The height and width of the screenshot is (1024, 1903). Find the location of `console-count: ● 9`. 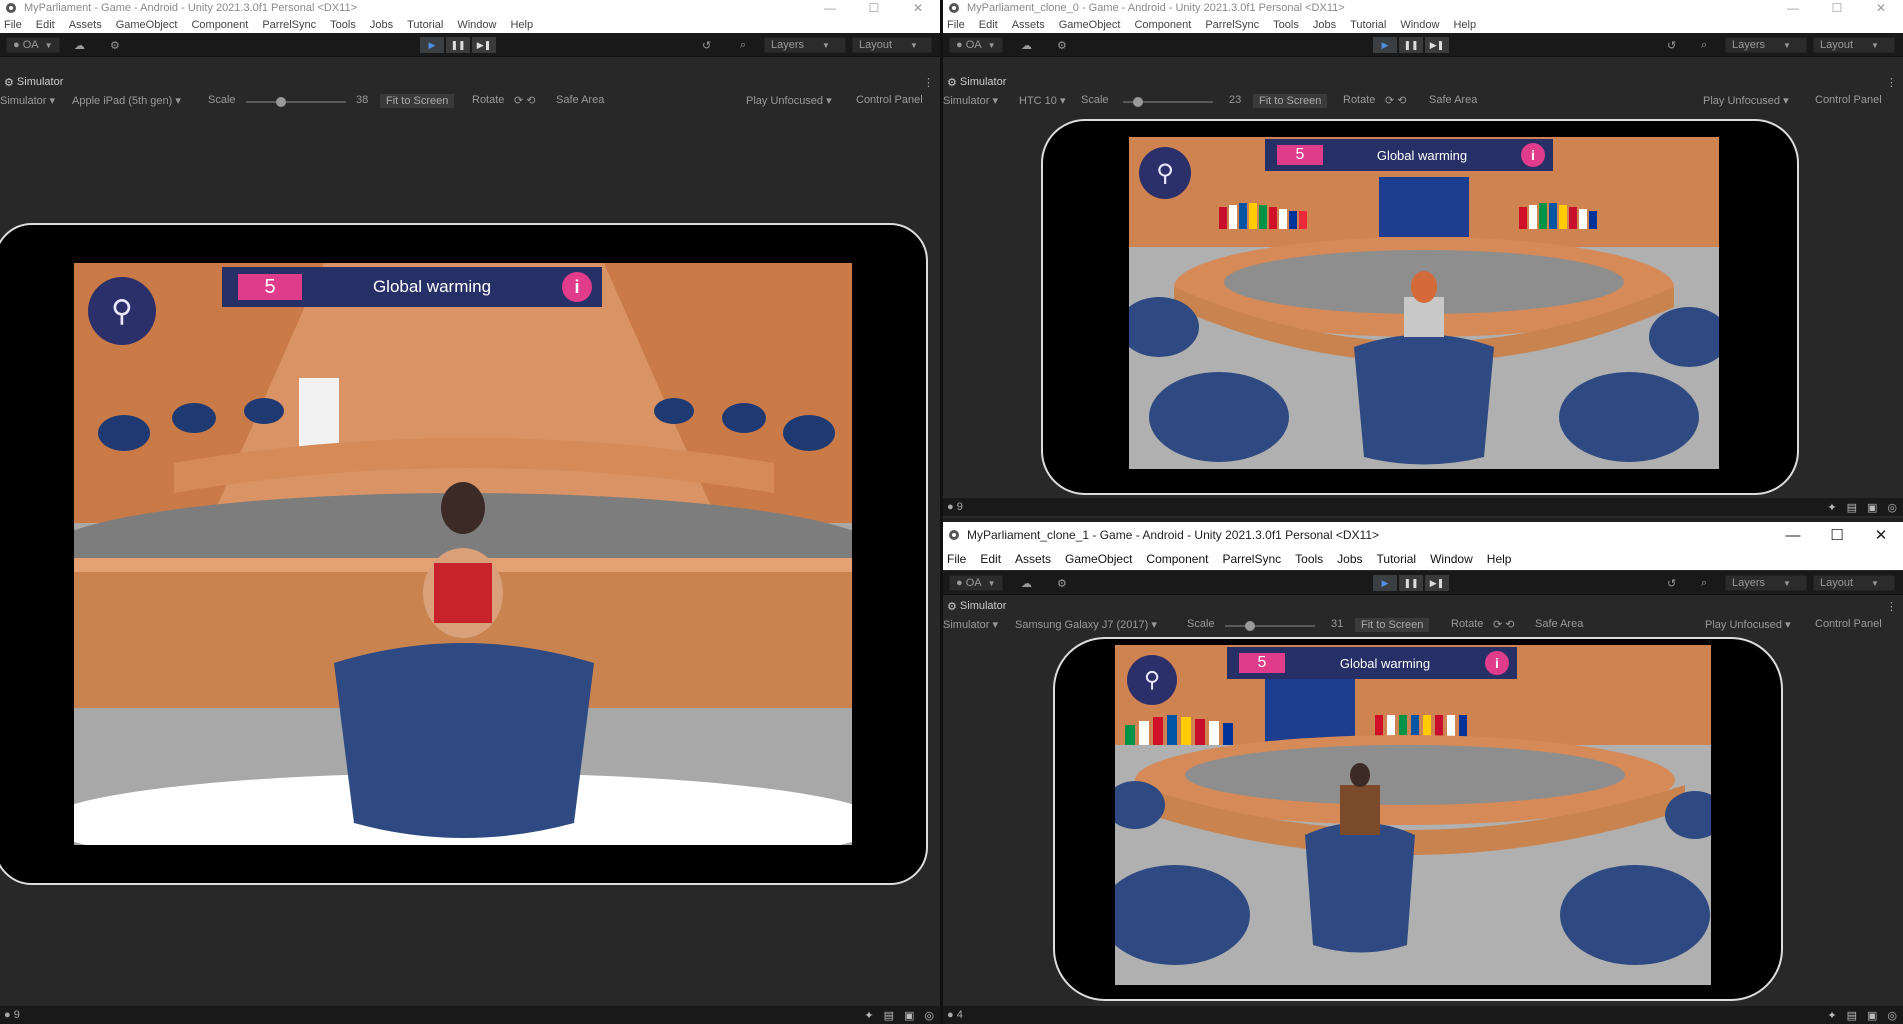

console-count: ● 9 is located at coordinates (12, 1015).